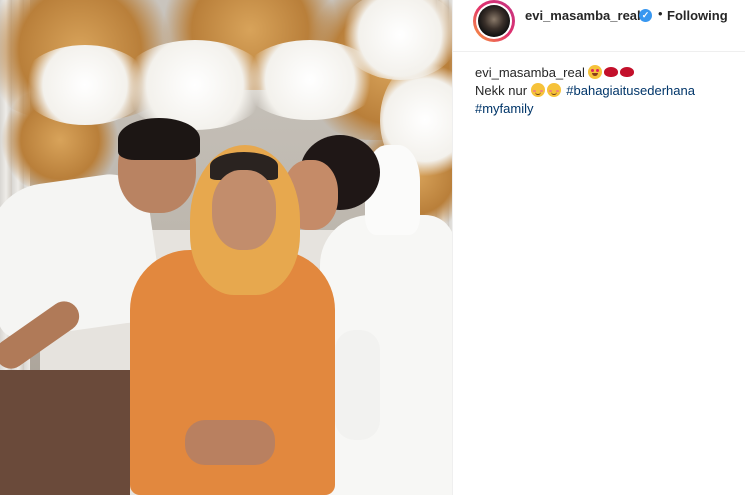  I want to click on person-left-legs, so click(65, 432).